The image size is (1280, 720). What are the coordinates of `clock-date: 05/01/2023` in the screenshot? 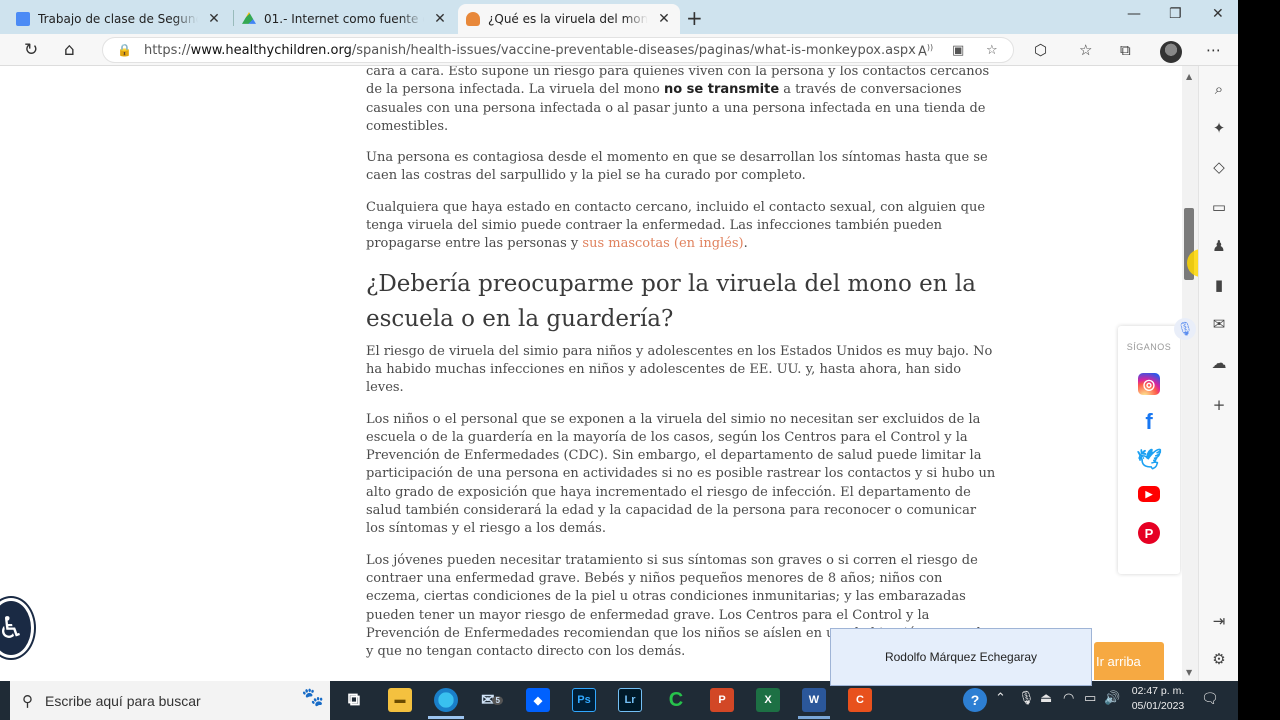 It's located at (1158, 706).